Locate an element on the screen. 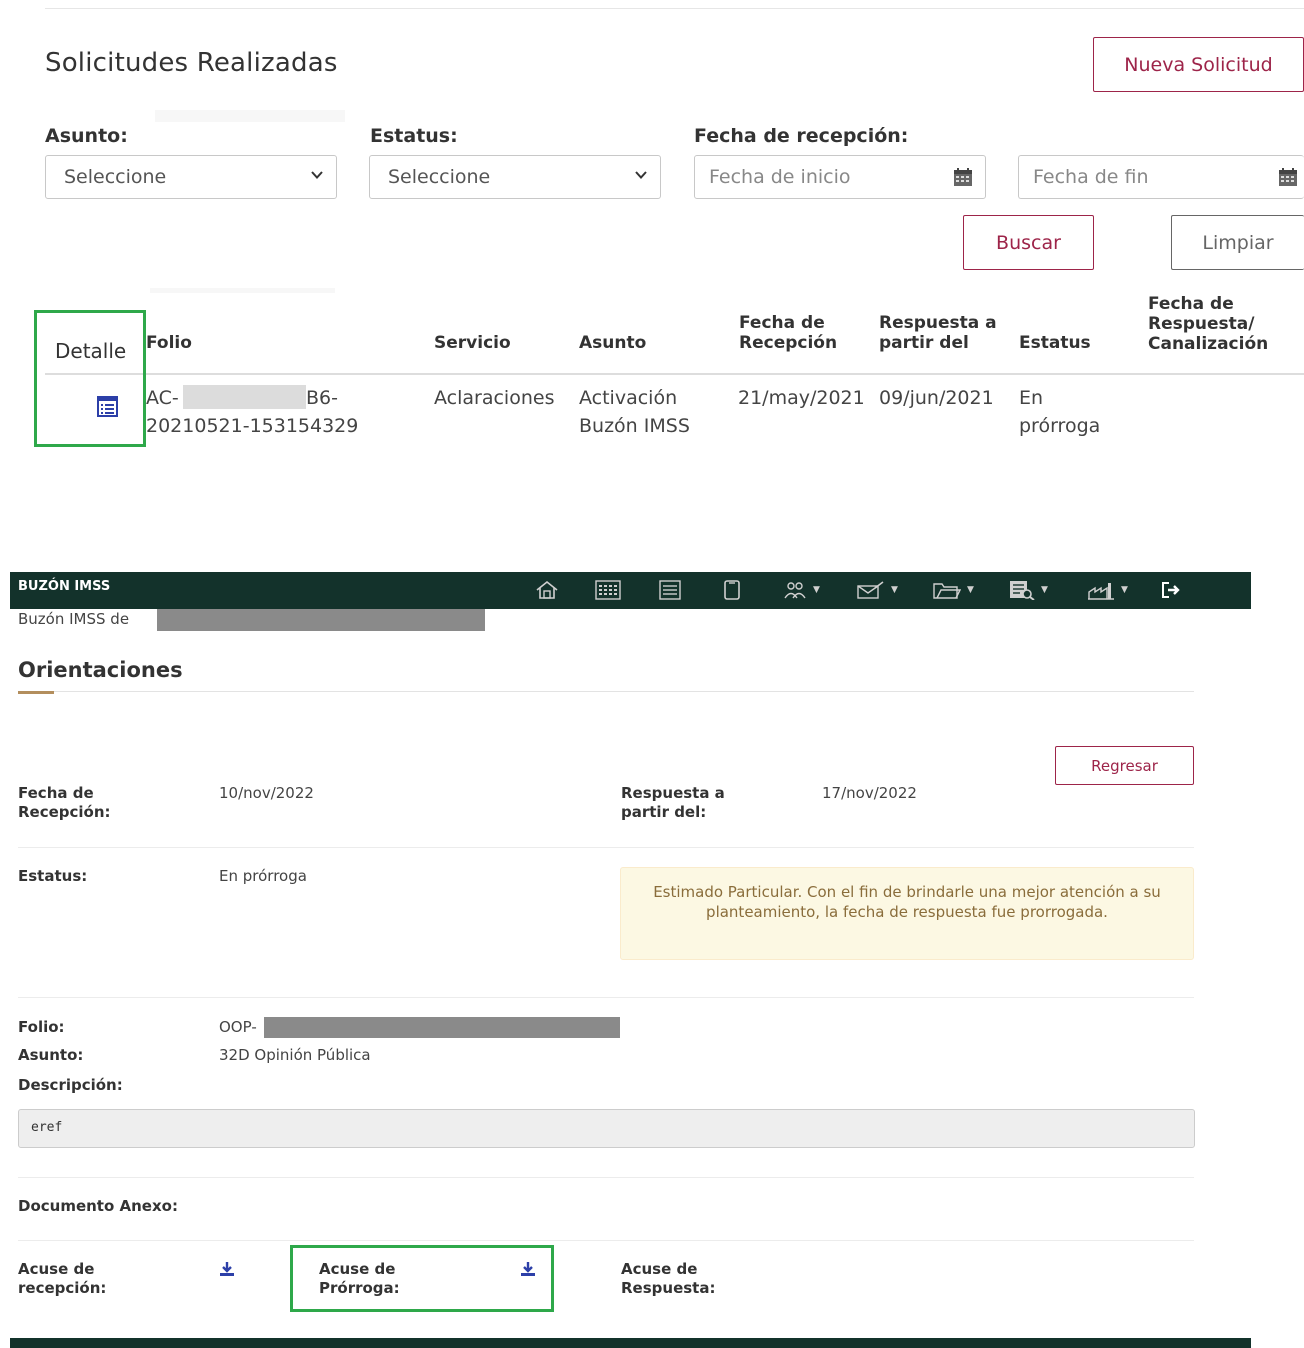 The image size is (1304, 1348). logout-icon-glyph is located at coordinates (1171, 590).